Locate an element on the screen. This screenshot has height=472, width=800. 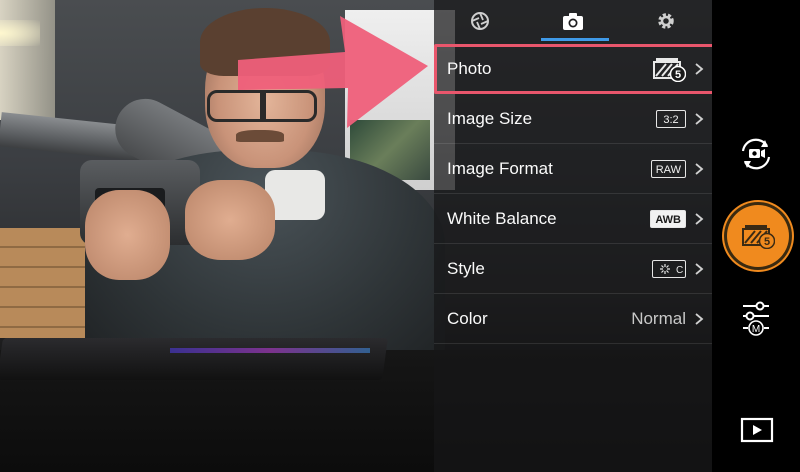
style-letter: C is located at coordinates (679, 270).